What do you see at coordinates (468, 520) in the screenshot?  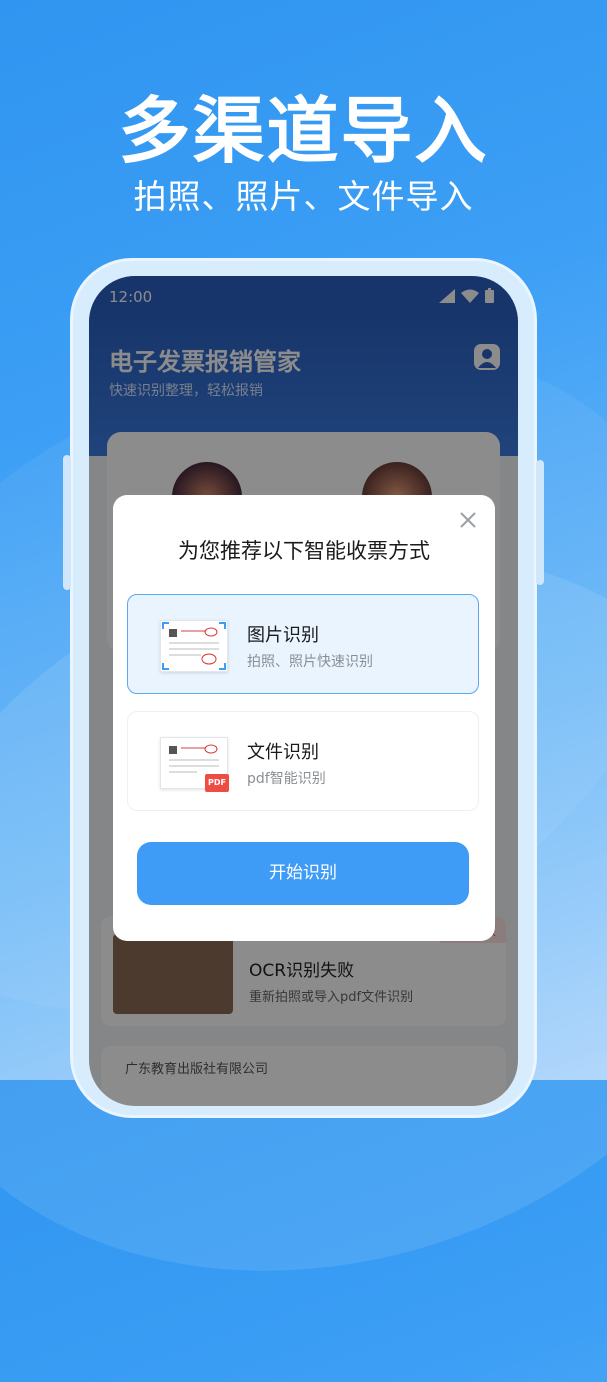 I see `close-icon` at bounding box center [468, 520].